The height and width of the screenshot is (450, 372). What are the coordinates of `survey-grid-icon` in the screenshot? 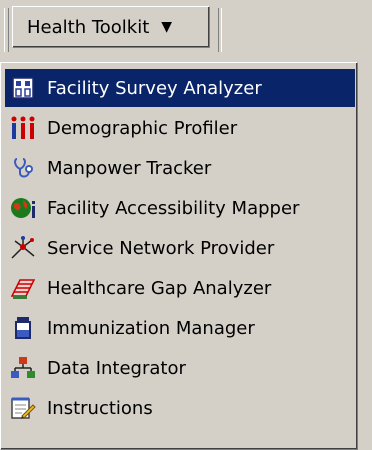 It's located at (23, 88).